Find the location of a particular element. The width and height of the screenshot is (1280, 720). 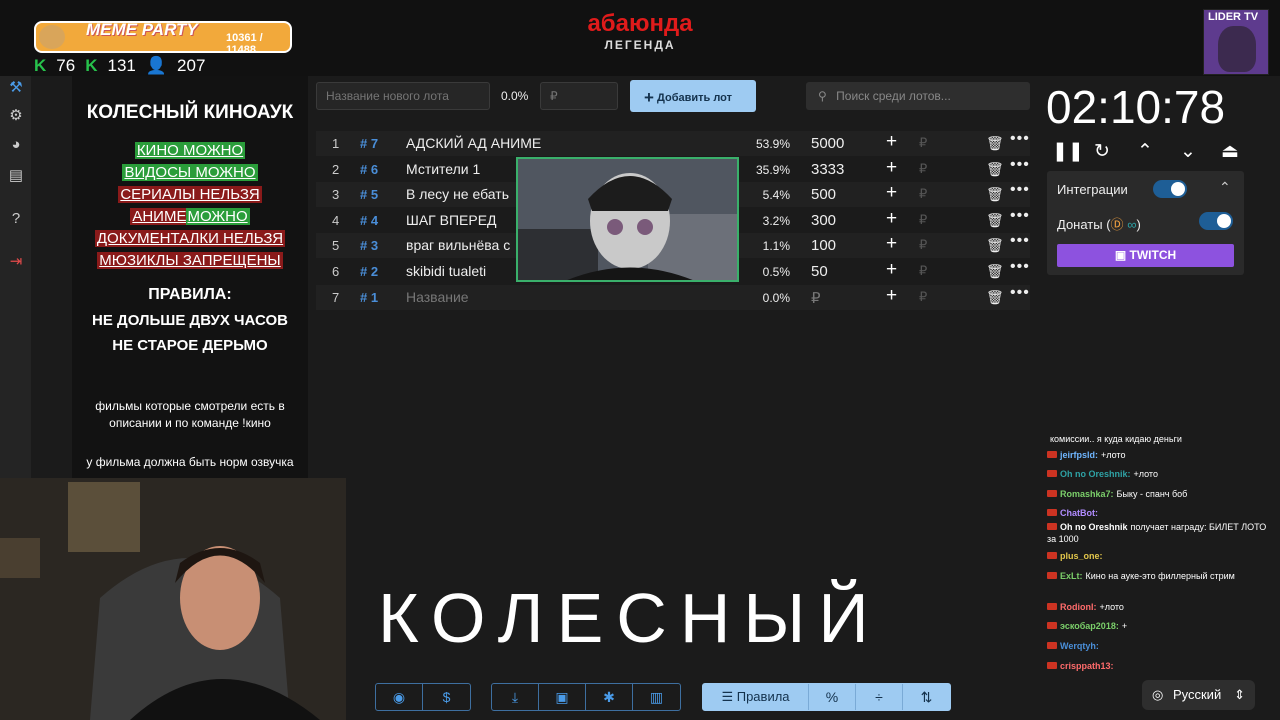

language-value: Русский is located at coordinates (1197, 694).